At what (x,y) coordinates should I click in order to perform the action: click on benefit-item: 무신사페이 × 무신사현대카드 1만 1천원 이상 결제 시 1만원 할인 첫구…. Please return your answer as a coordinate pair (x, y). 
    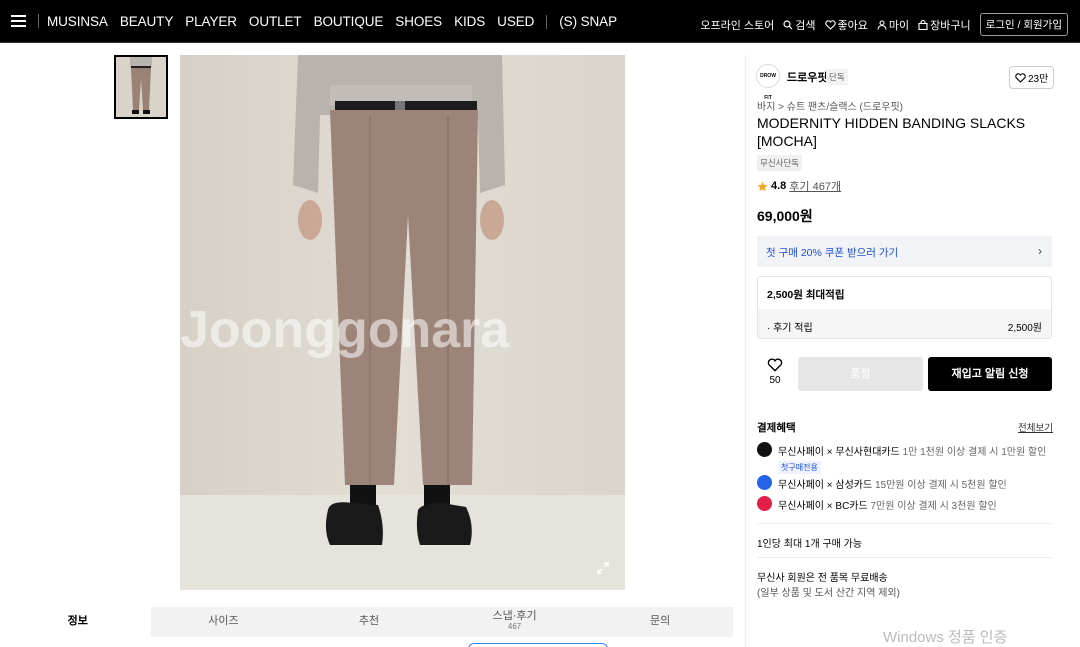
    Looking at the image, I should click on (902, 458).